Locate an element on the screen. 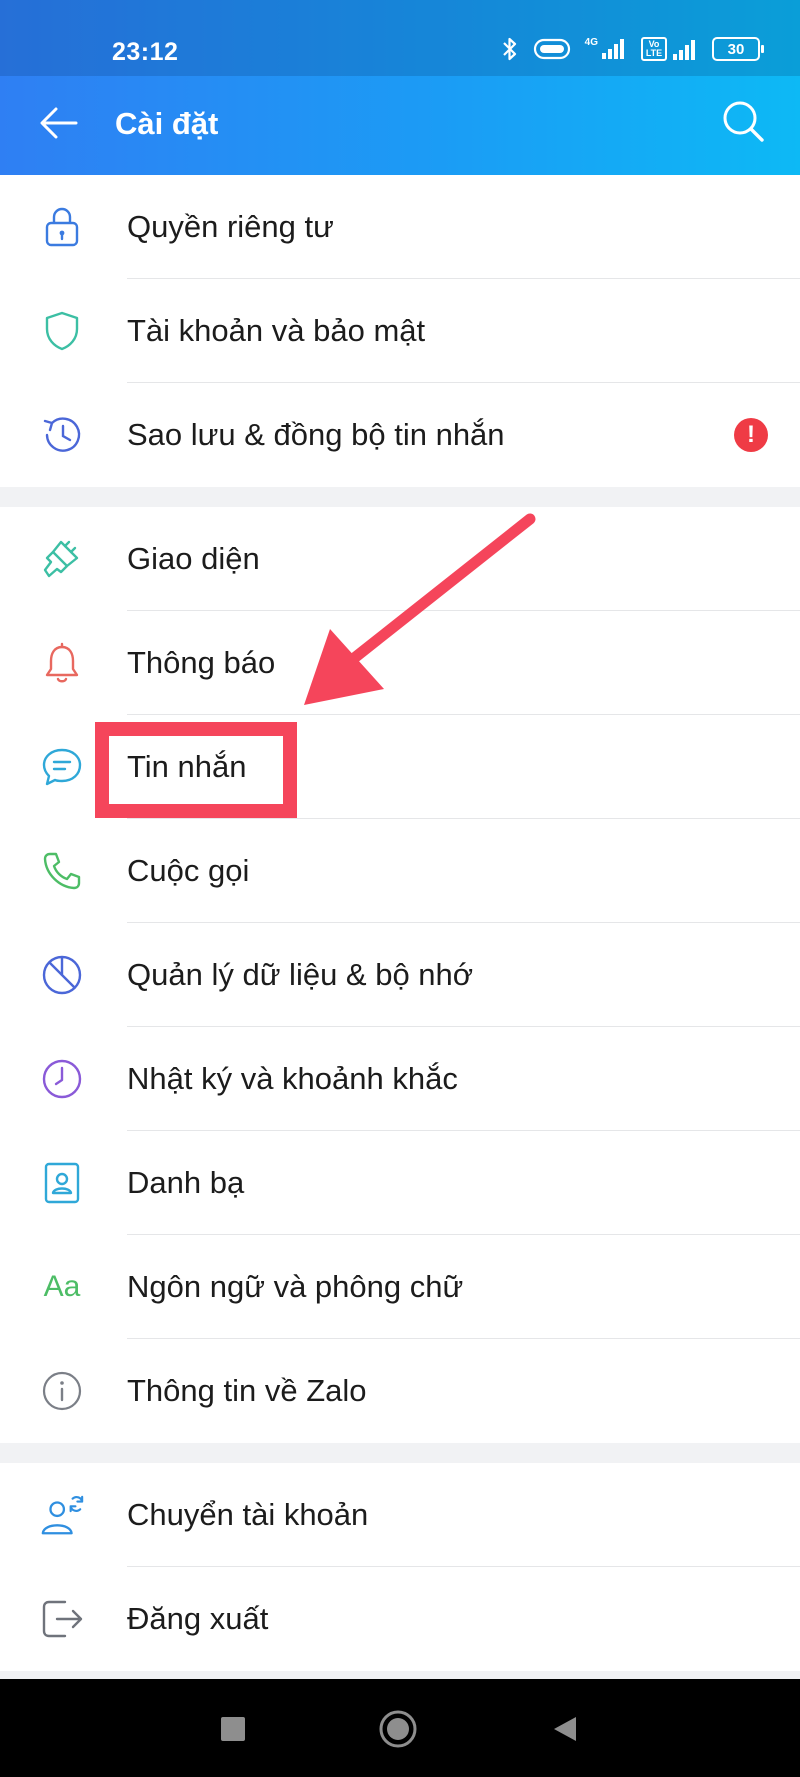 The width and height of the screenshot is (800, 1777). top-bar: 23:12 4G Vo LTE 30 Cài đặt is located at coordinates (400, 87).